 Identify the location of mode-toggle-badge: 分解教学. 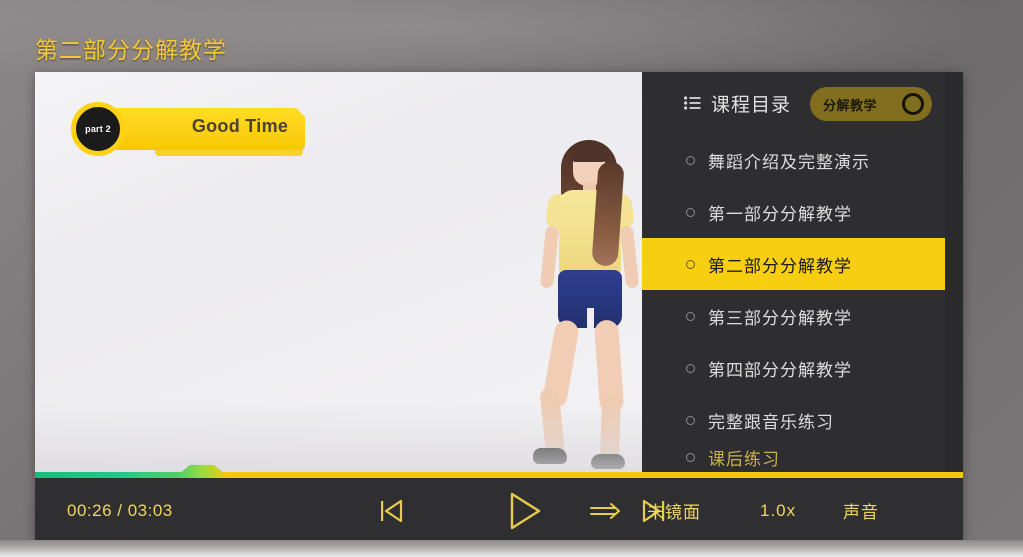
(871, 104).